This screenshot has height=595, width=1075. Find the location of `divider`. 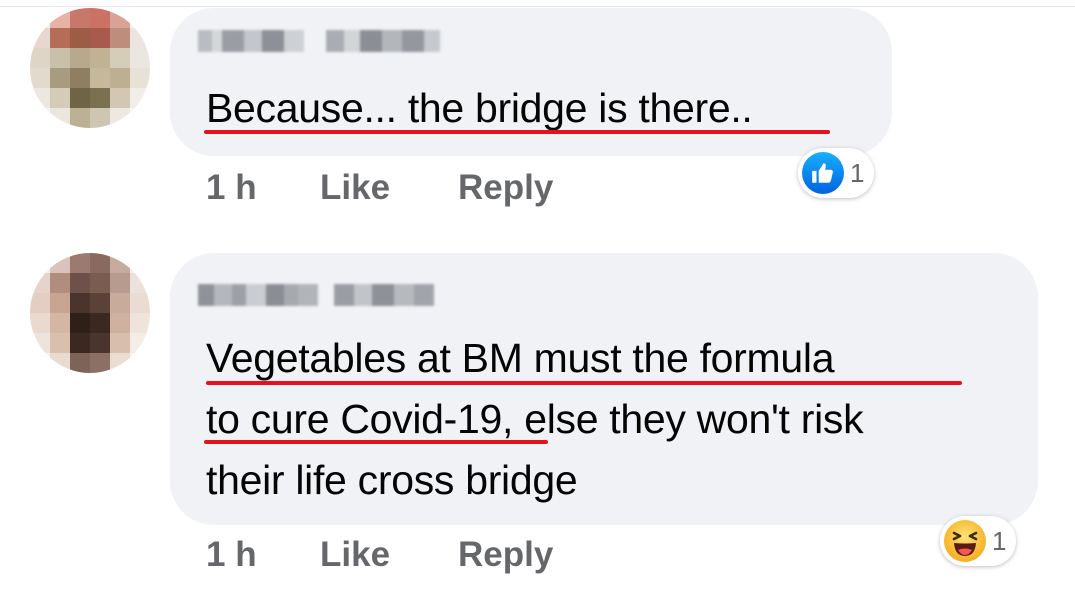

divider is located at coordinates (537, 6).